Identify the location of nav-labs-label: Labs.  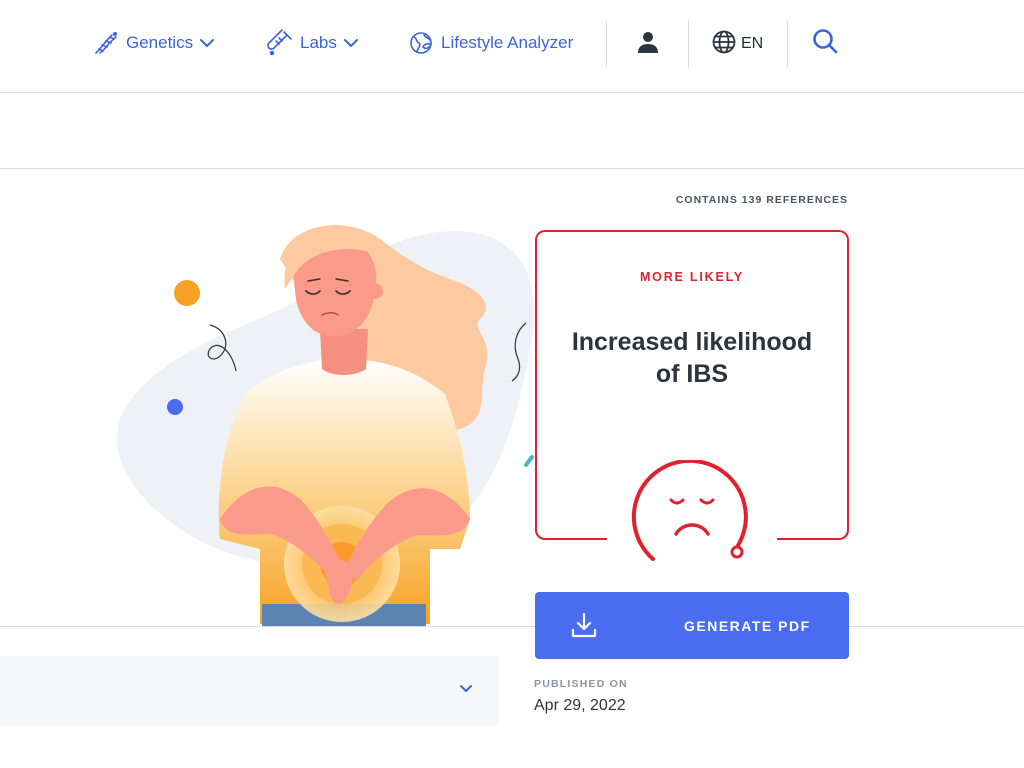
(318, 42).